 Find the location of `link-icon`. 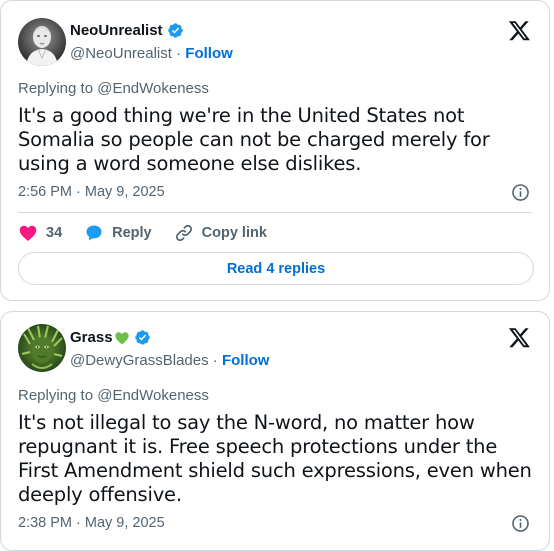

link-icon is located at coordinates (183, 233).